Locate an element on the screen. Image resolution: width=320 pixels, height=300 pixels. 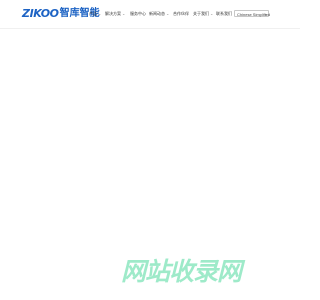
nav-item-contact: 联系我们 is located at coordinates (224, 14).